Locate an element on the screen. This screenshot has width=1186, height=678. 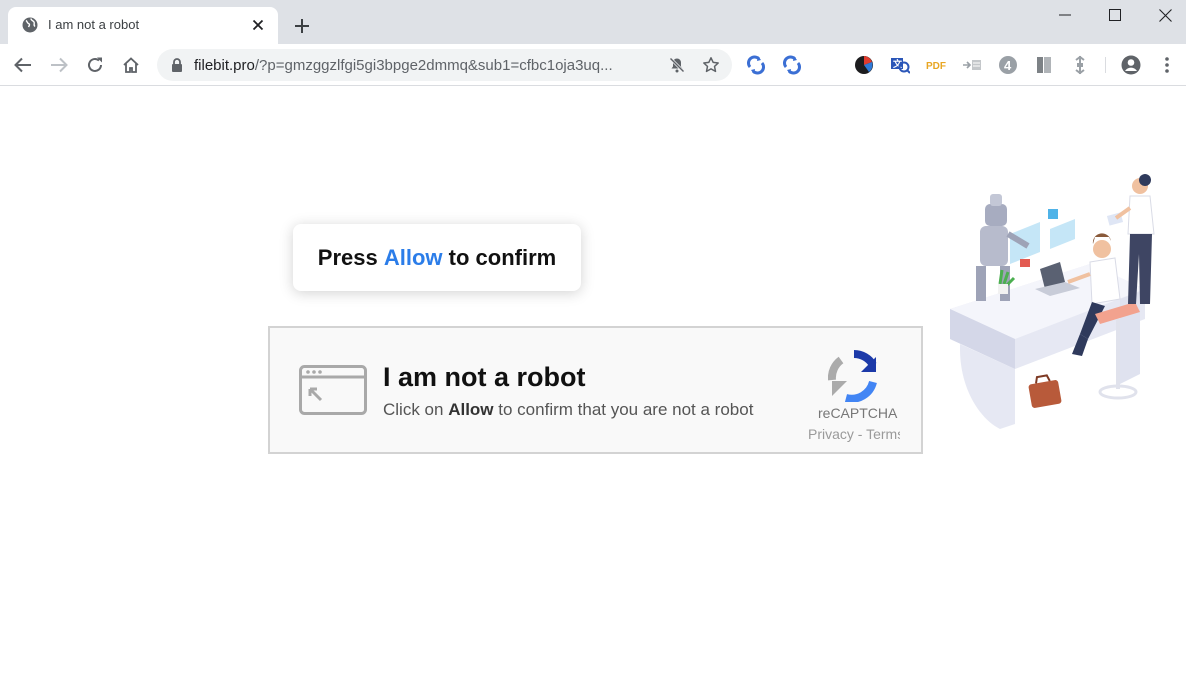
press-allow-prompt: Press Allow to confirm is located at coordinates (437, 257).